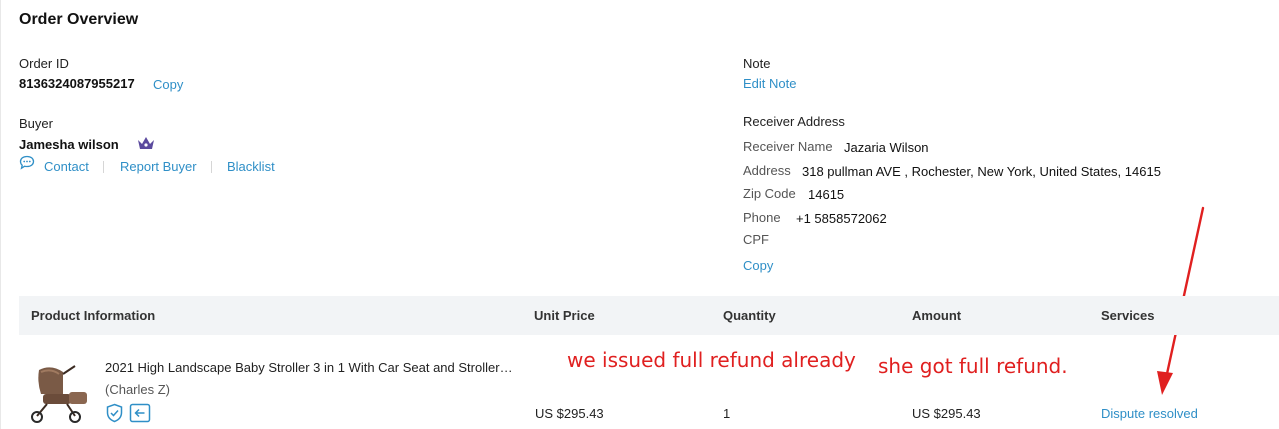 The width and height of the screenshot is (1279, 429). I want to click on annotation-full-refund: she got full refund., so click(973, 366).